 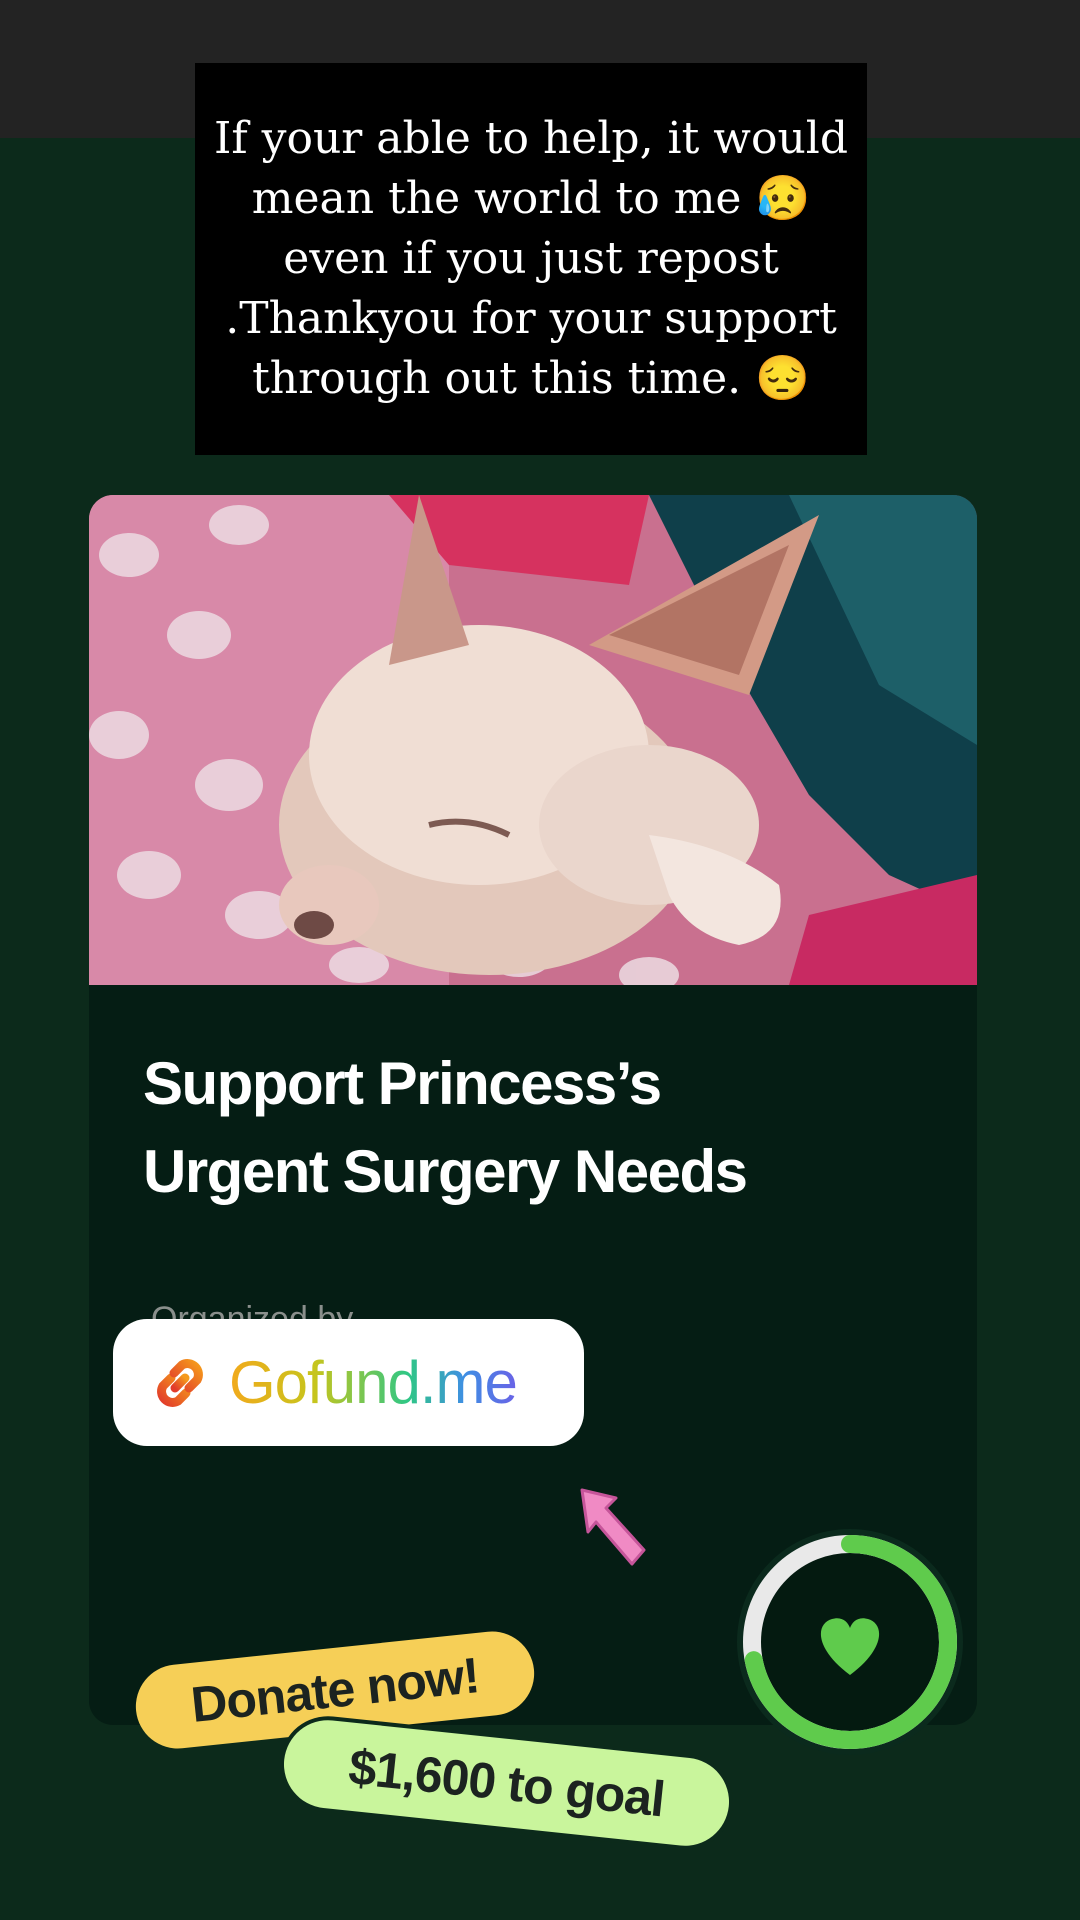 I want to click on campaign-title-line2: Urgent Surgery Needs, so click(x=445, y=1171).